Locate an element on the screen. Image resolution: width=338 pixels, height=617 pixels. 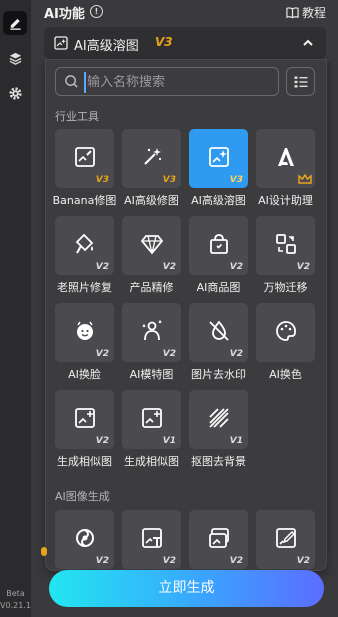
rail-item-settings is located at coordinates (15, 93).